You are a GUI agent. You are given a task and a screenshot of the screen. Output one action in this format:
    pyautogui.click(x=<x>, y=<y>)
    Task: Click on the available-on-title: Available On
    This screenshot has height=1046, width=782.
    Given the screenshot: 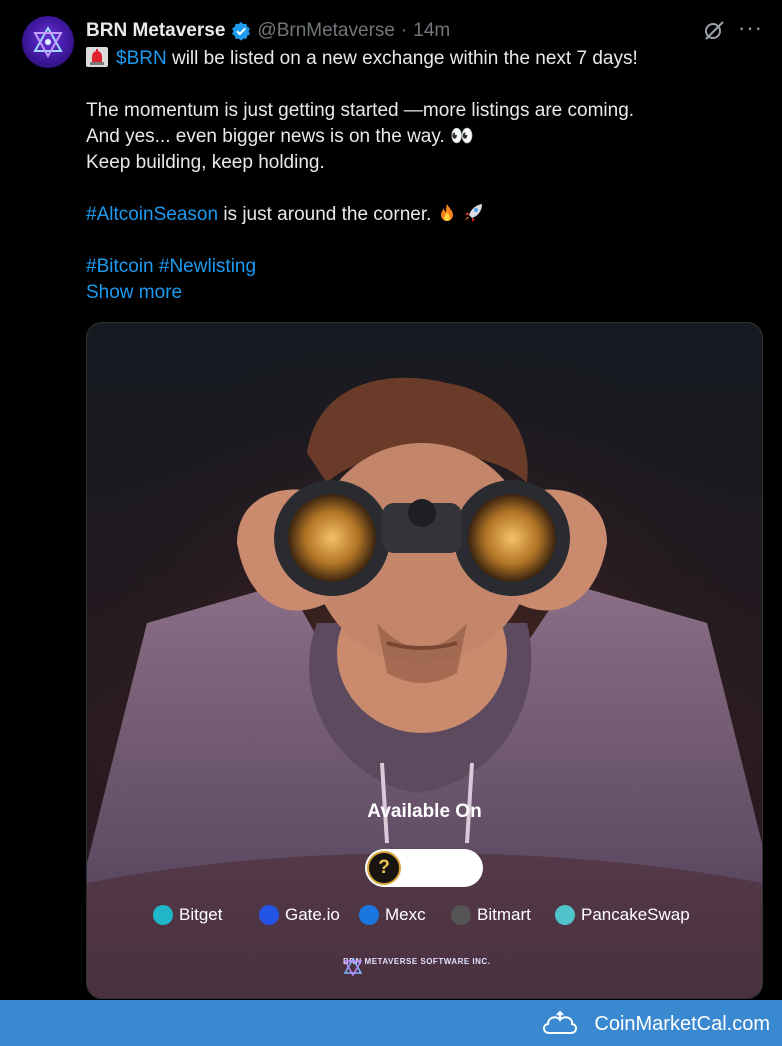 What is the action you would take?
    pyautogui.click(x=424, y=811)
    